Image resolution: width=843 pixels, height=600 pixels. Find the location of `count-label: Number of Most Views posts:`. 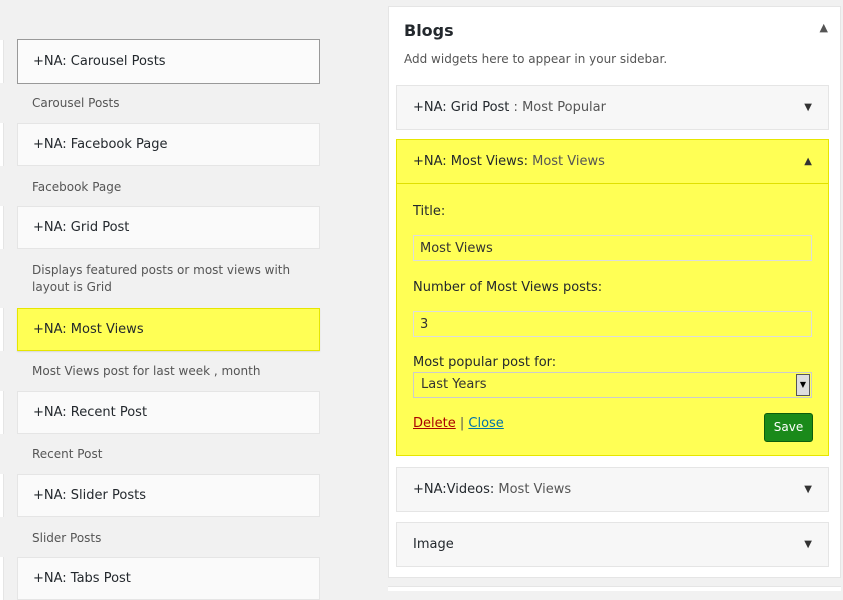

count-label: Number of Most Views posts: is located at coordinates (508, 287).